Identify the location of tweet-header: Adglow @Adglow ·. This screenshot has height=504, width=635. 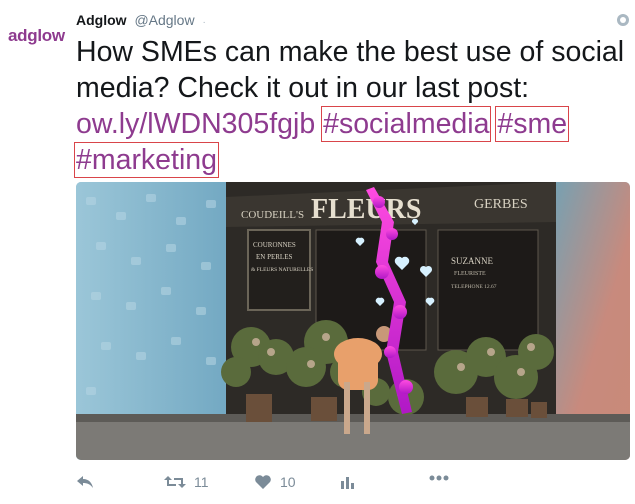
(141, 20).